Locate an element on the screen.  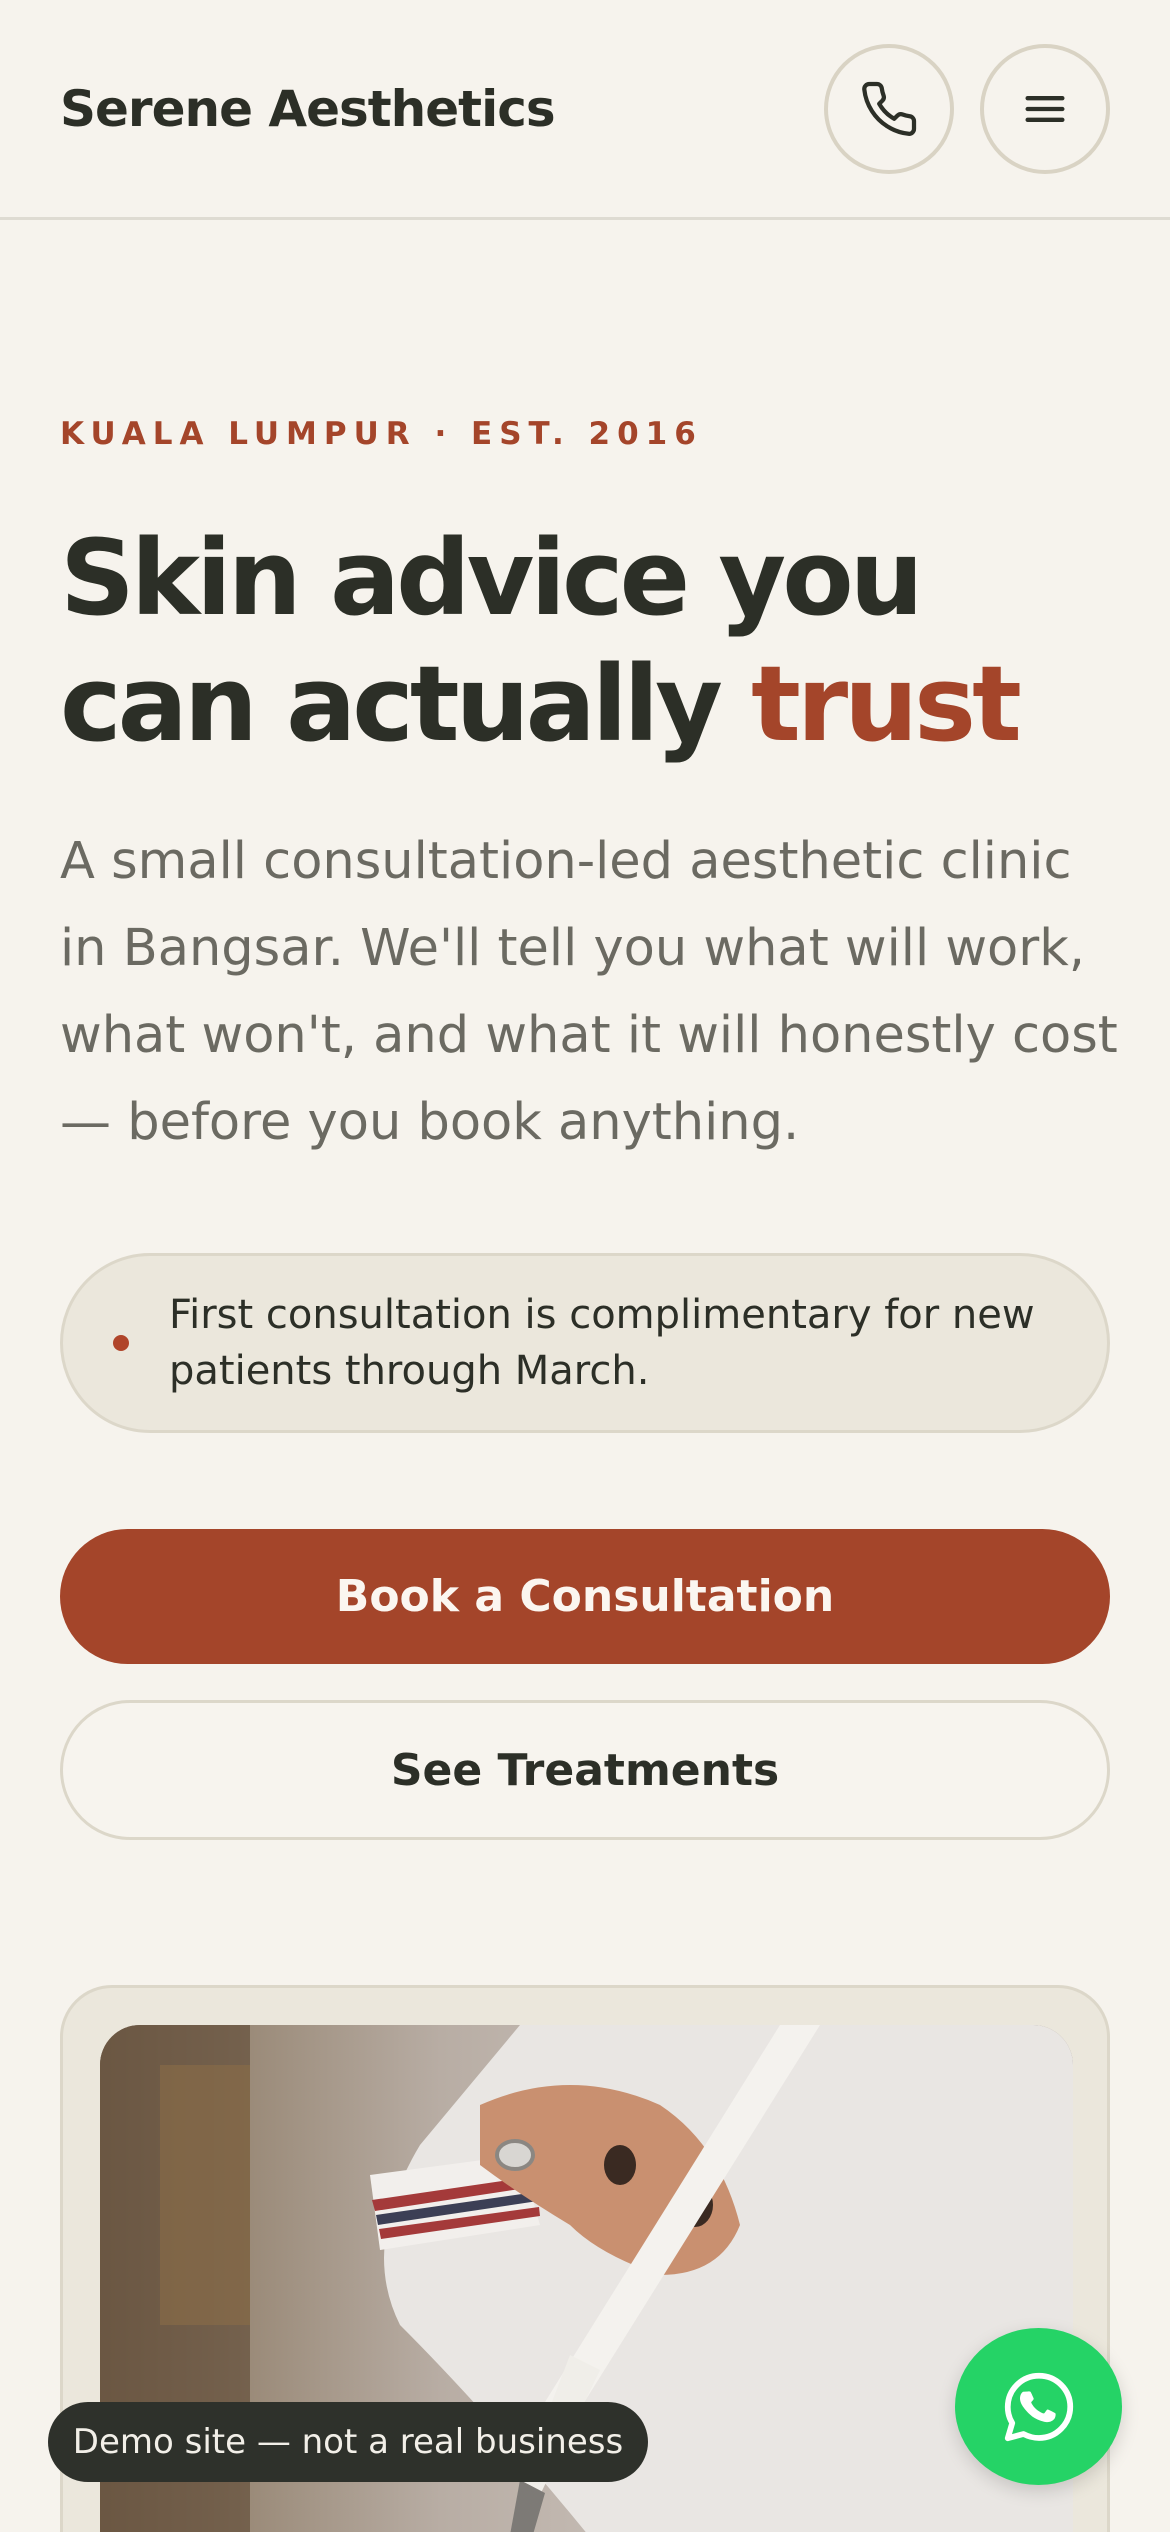
phone-icon is located at coordinates (889, 108).